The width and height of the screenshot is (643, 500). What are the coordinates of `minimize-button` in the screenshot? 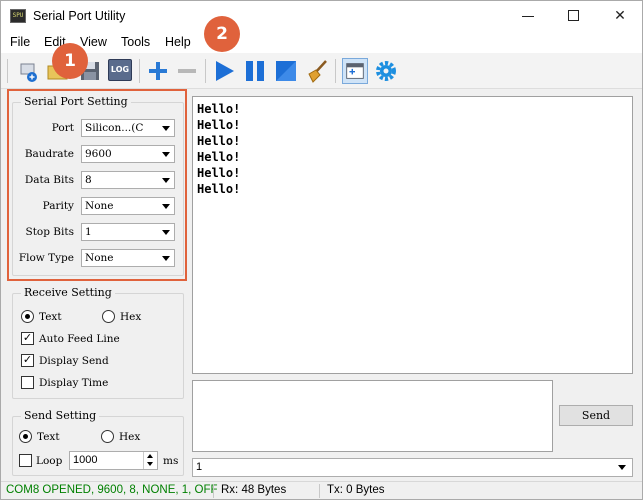 It's located at (528, 16).